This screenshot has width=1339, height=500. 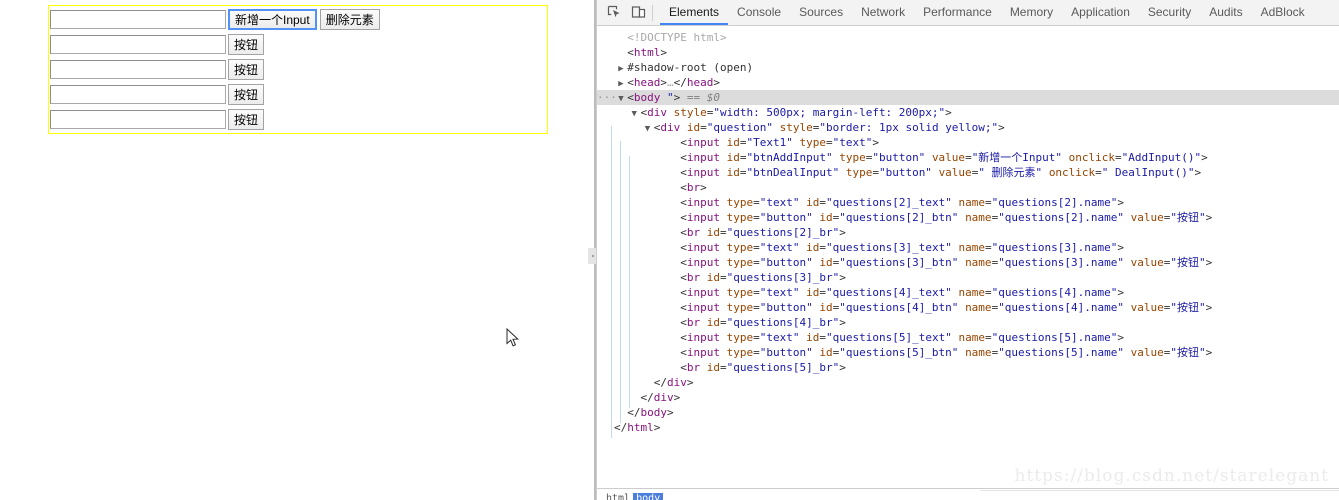 I want to click on breadcrumb-list: html body, so click(x=633, y=496).